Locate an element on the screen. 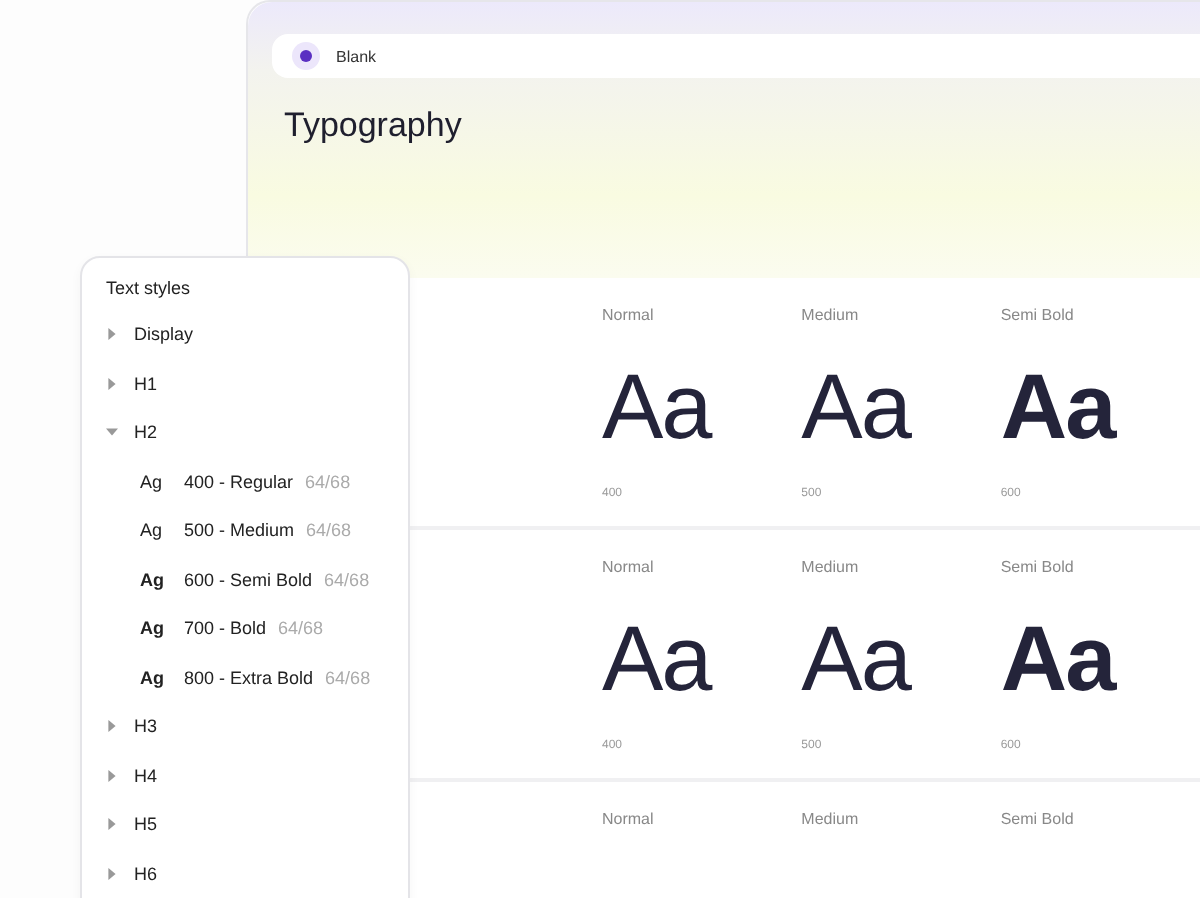 The height and width of the screenshot is (898, 1200). app-name: Blank is located at coordinates (356, 56).